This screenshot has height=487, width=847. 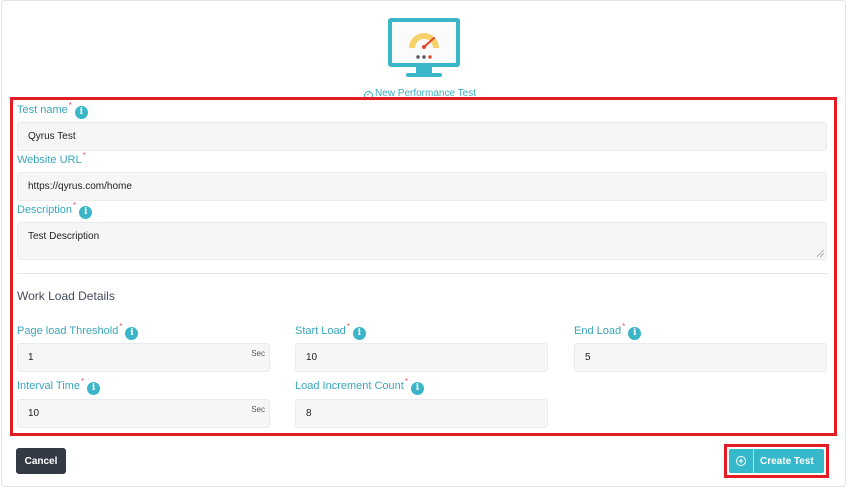 What do you see at coordinates (422, 186) in the screenshot?
I see `website-url-input: https://qyrus.com/home` at bounding box center [422, 186].